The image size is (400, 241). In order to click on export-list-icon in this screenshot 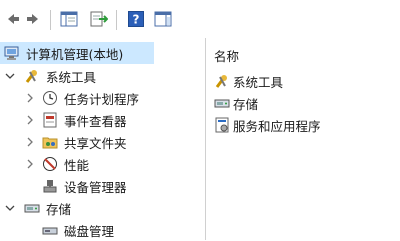, I will do `click(99, 19)`.